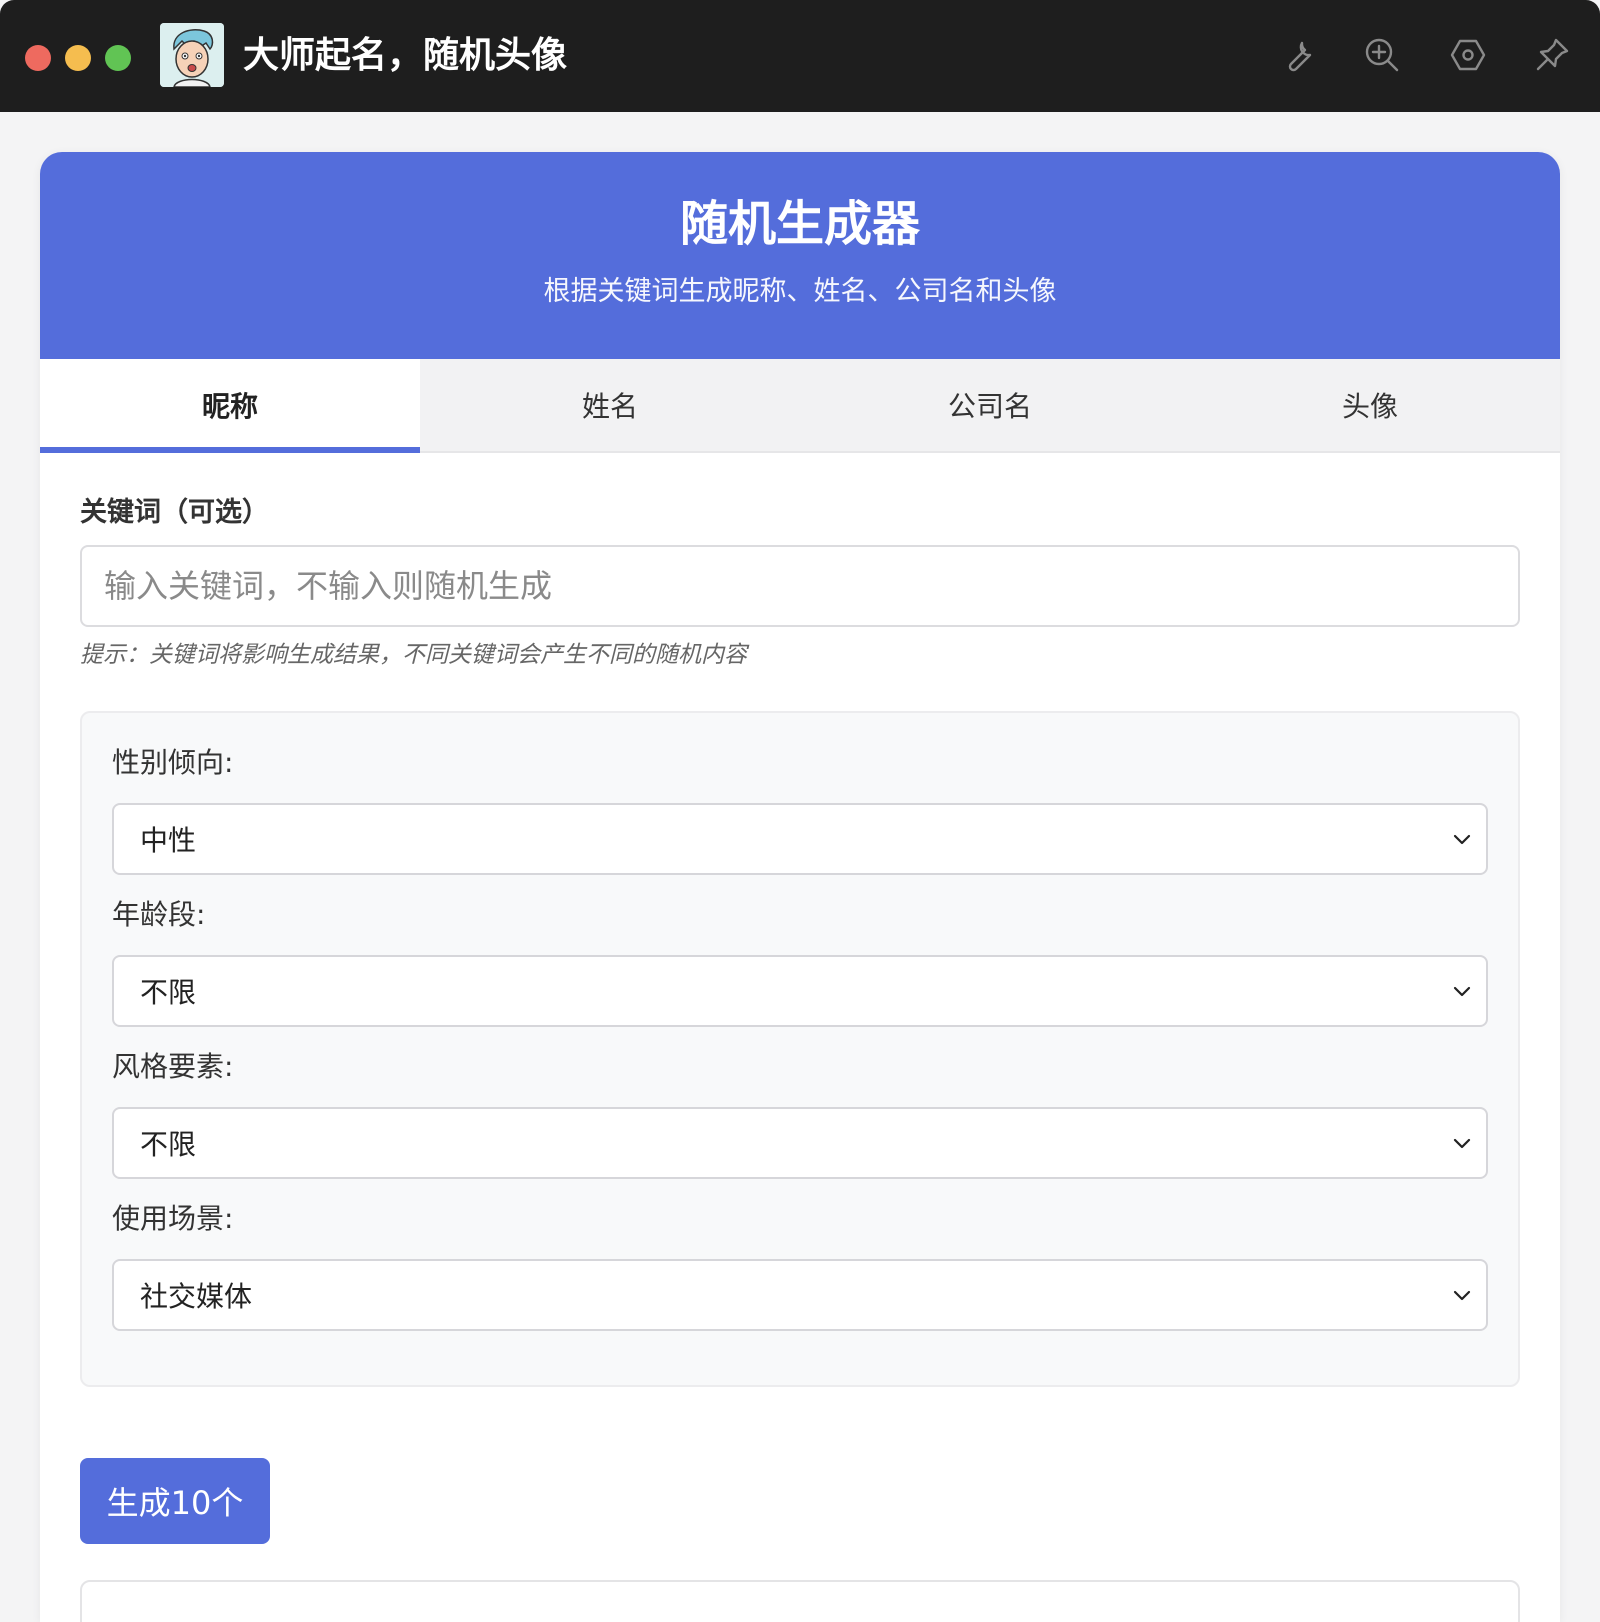  What do you see at coordinates (1468, 55) in the screenshot?
I see `settings-hex-icon` at bounding box center [1468, 55].